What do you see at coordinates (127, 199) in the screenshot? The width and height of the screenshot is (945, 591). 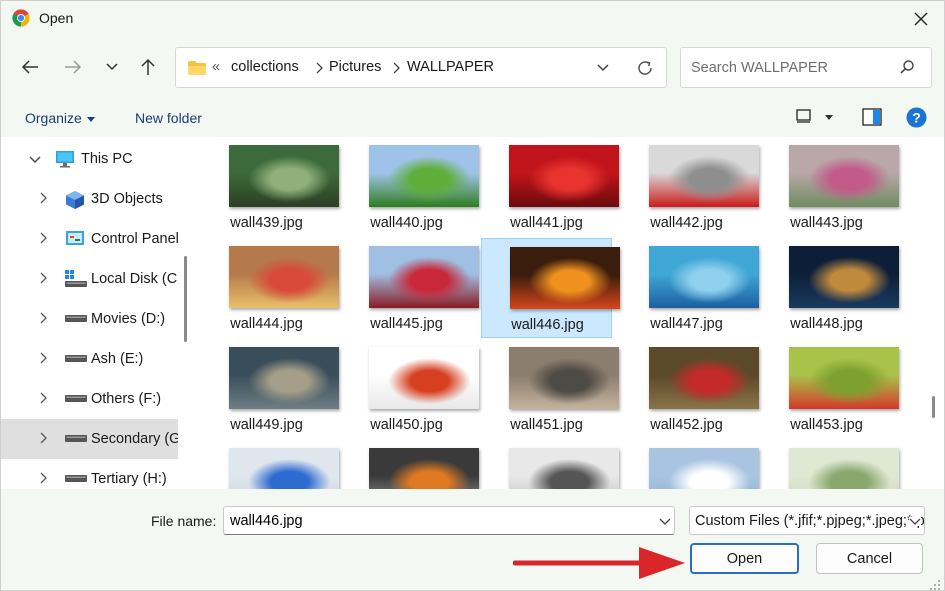 I see `sidebar-item-label: 3D Objects` at bounding box center [127, 199].